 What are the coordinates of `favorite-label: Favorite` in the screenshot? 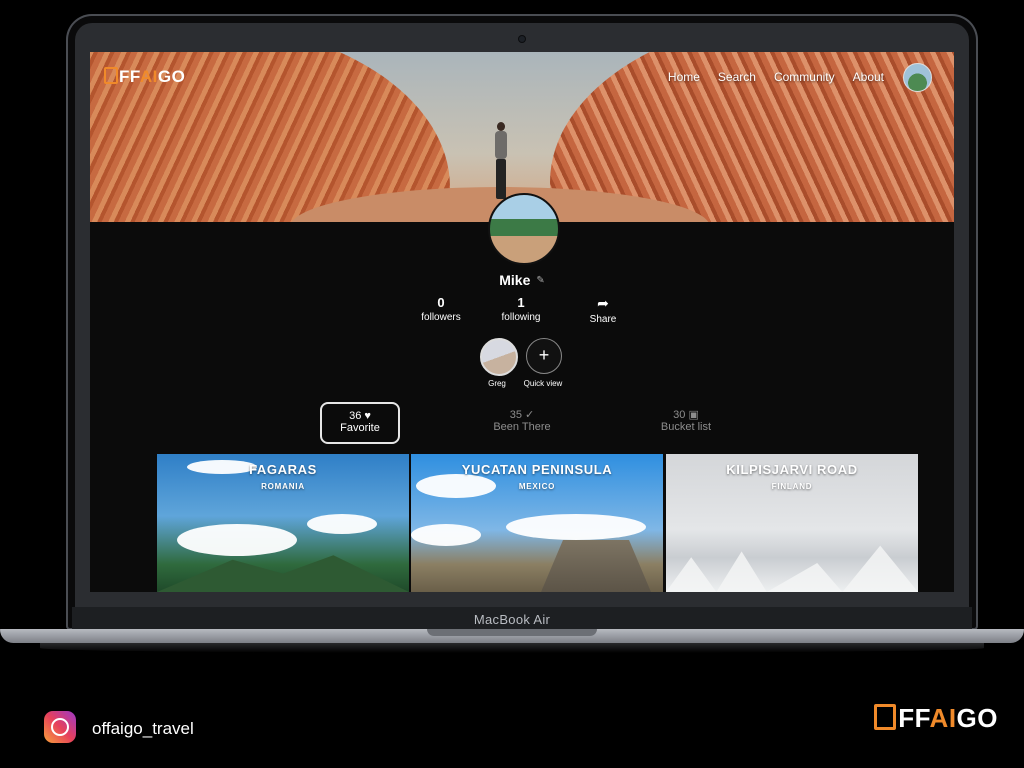 It's located at (360, 428).